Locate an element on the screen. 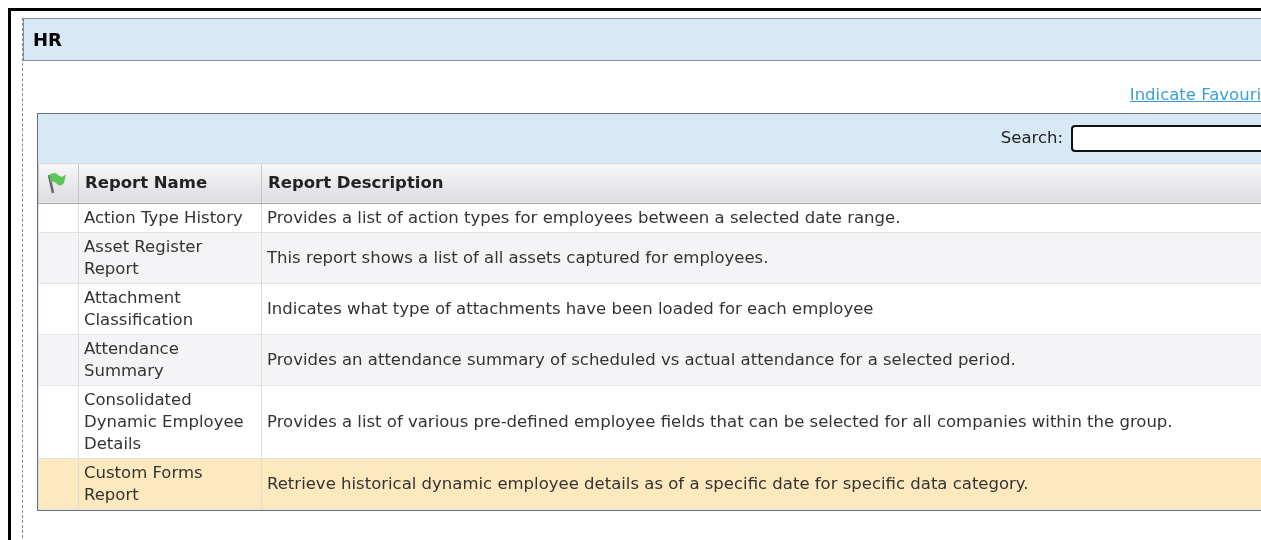  report-description-cell: This report shows a list of all assets captured for employees. is located at coordinates (761, 258).